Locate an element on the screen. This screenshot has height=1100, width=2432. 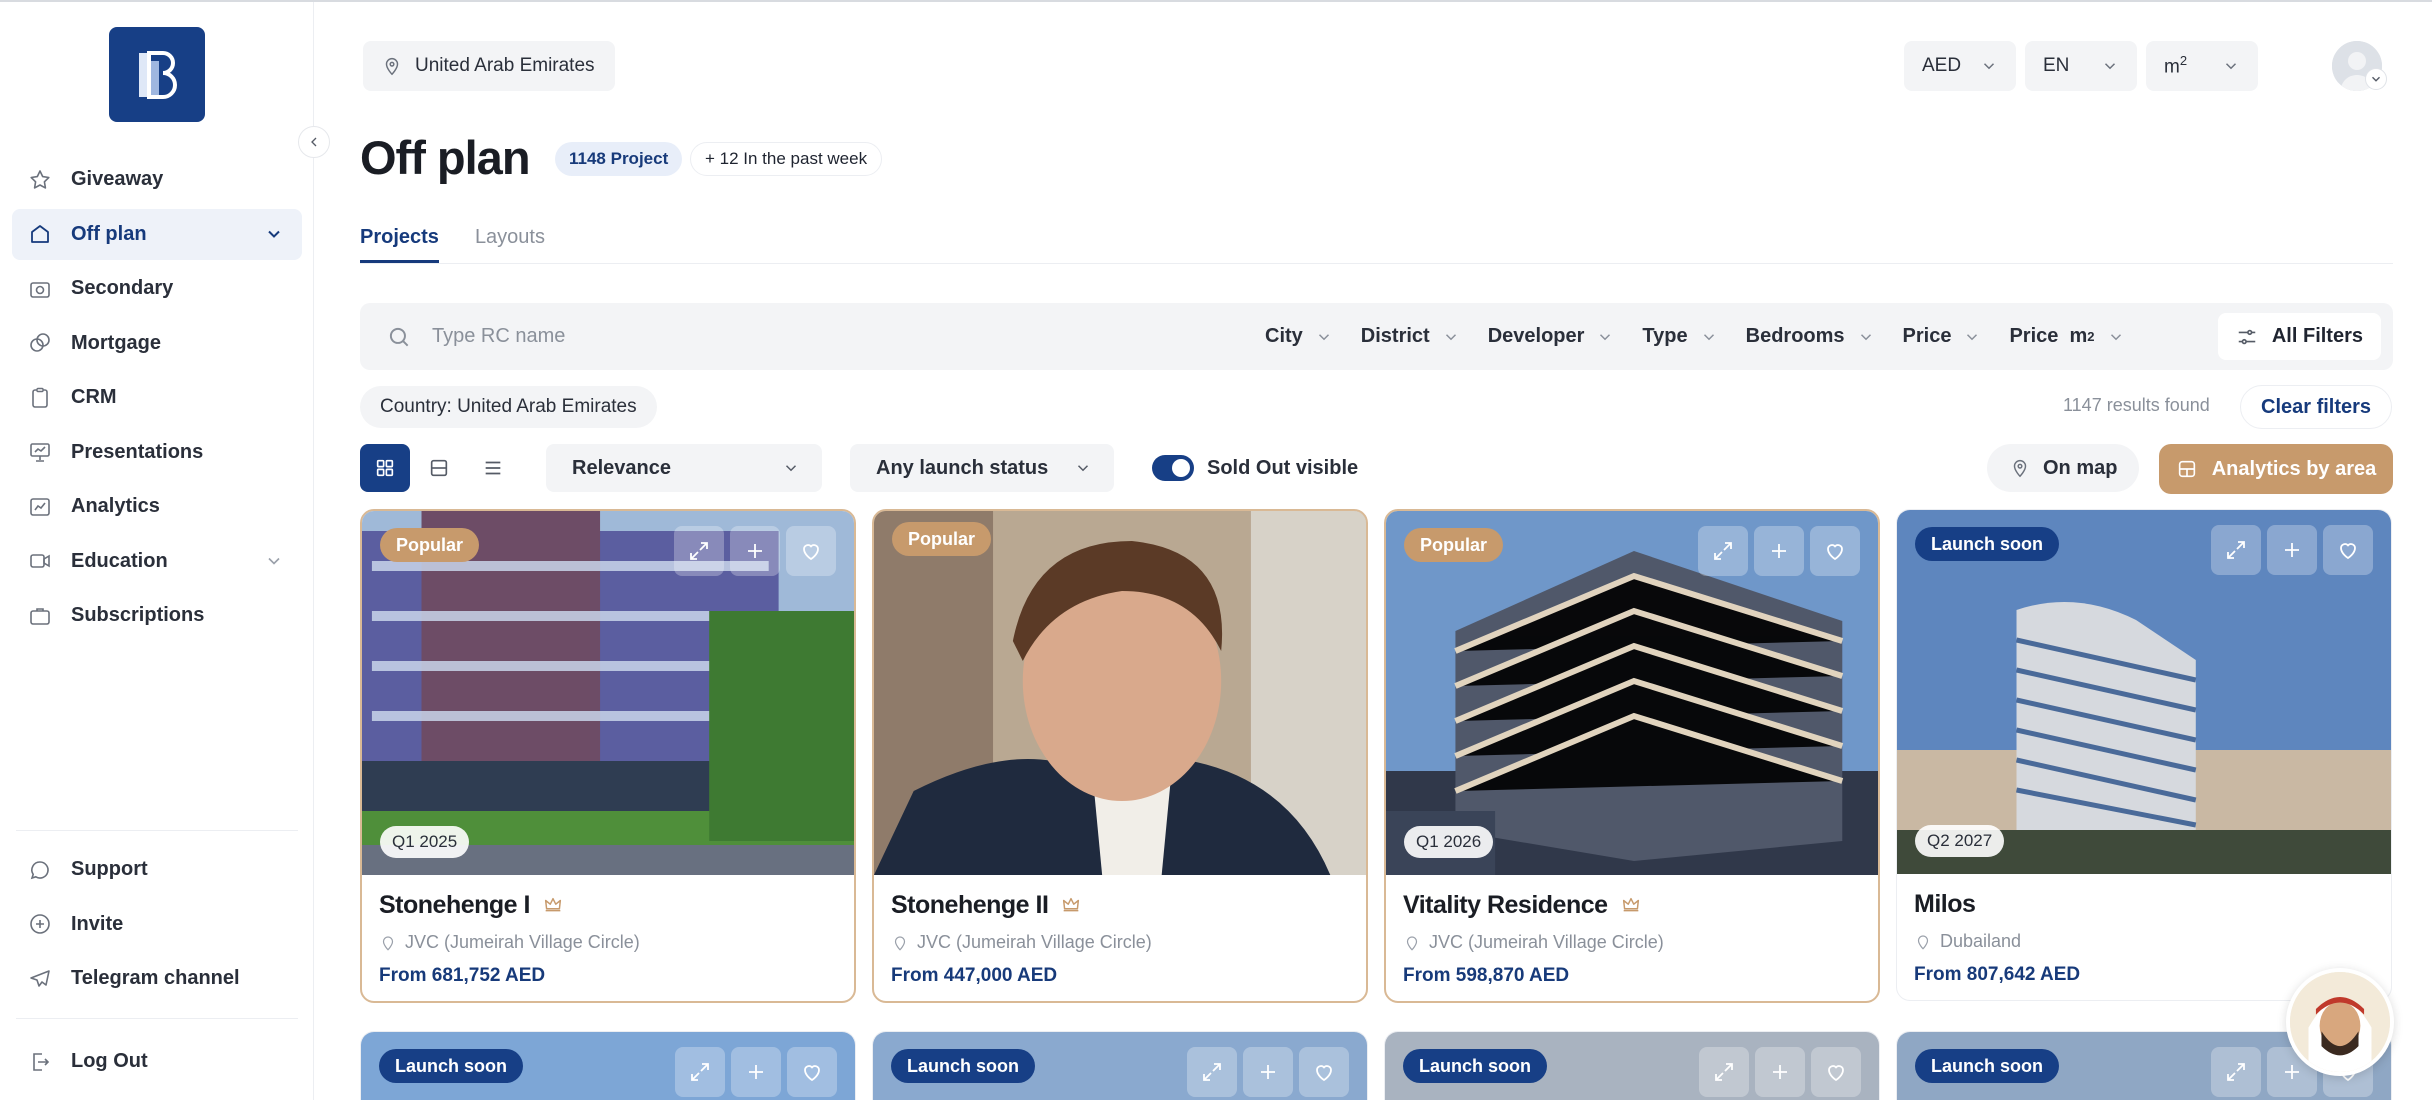
location-pin-icon is located at coordinates (1923, 942).